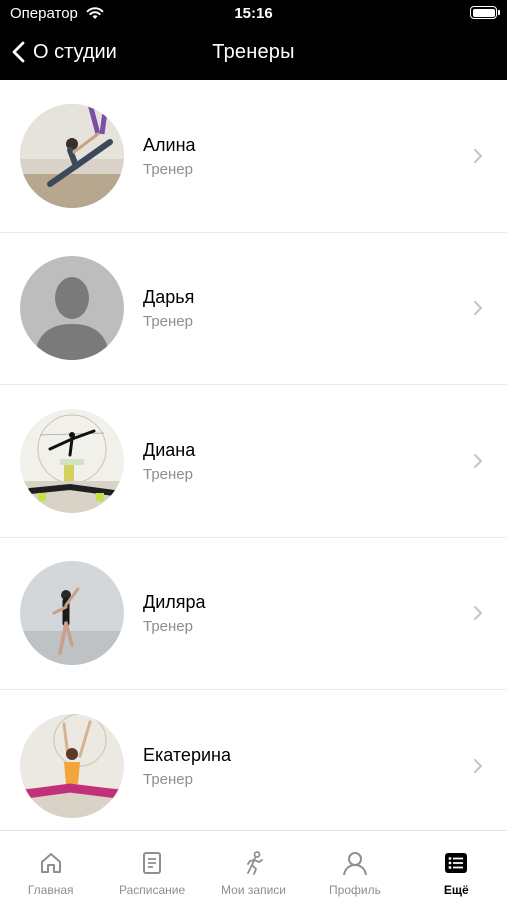 Image resolution: width=507 pixels, height=900 pixels. What do you see at coordinates (355, 890) in the screenshot?
I see `tab-label: Профиль` at bounding box center [355, 890].